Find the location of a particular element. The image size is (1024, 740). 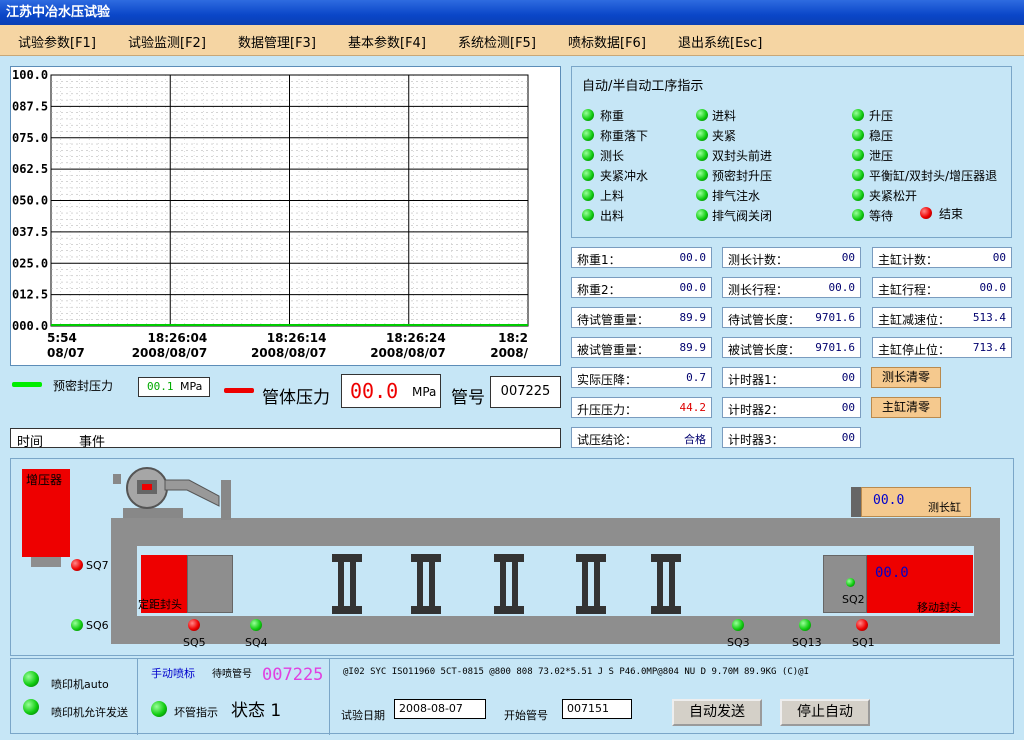

sq4-label: SQ4 is located at coordinates (256, 642).